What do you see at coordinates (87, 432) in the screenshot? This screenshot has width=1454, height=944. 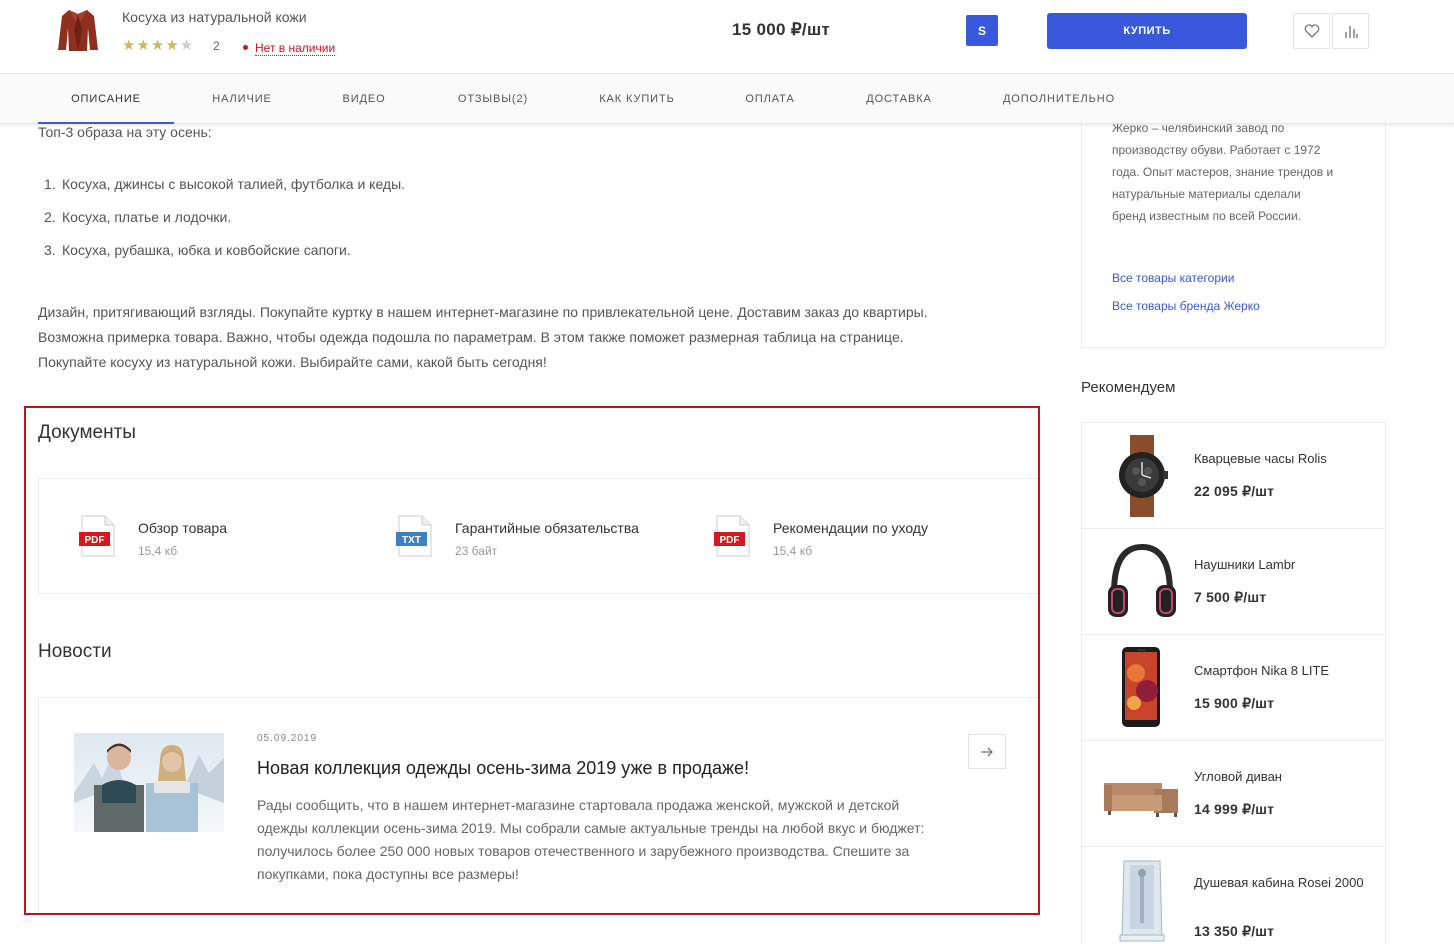 I see `documents-heading: Документы` at bounding box center [87, 432].